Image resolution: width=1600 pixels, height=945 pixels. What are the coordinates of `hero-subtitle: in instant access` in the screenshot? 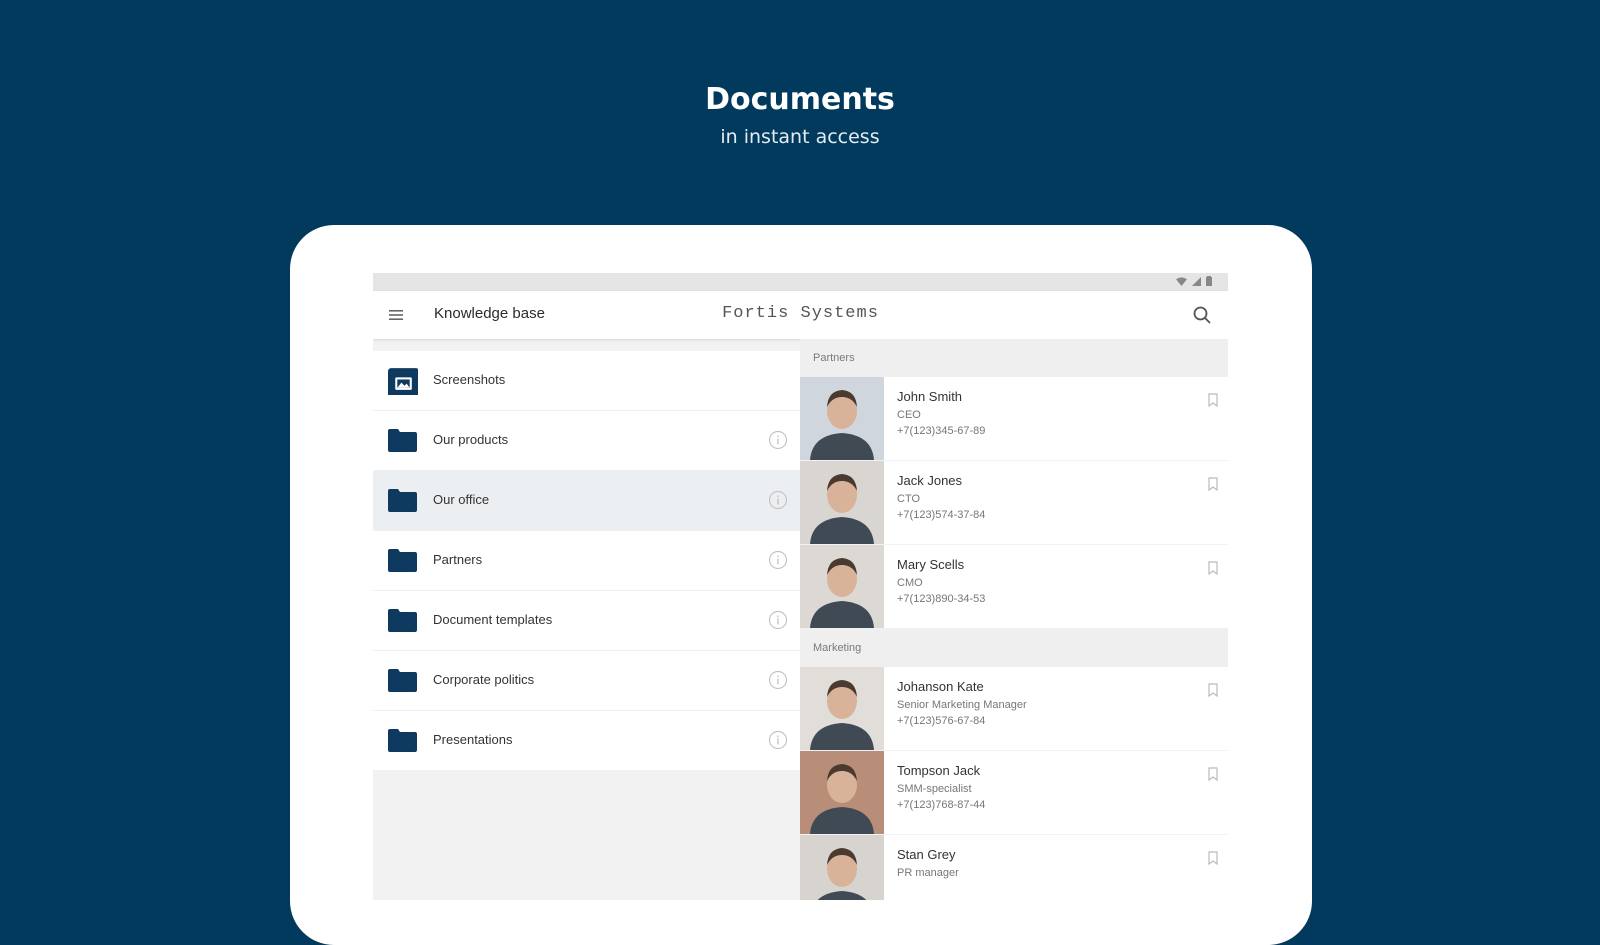 It's located at (800, 137).